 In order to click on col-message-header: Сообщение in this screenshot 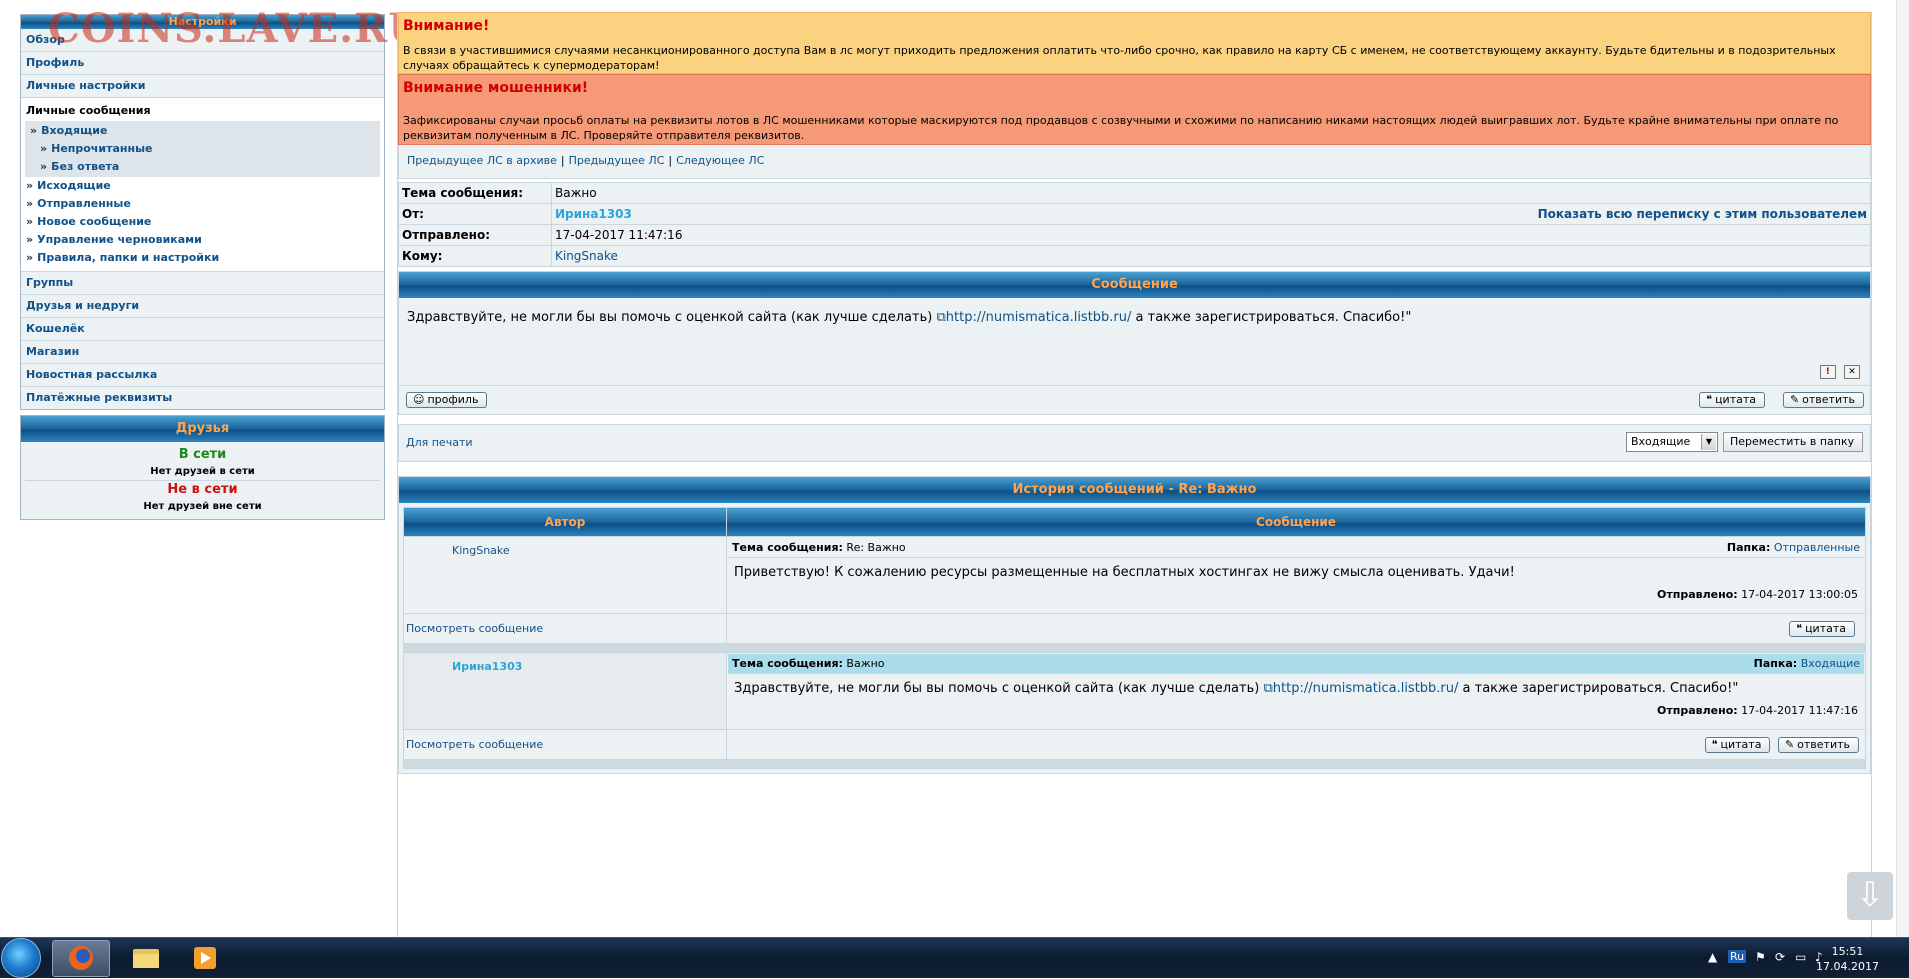, I will do `click(1296, 522)`.